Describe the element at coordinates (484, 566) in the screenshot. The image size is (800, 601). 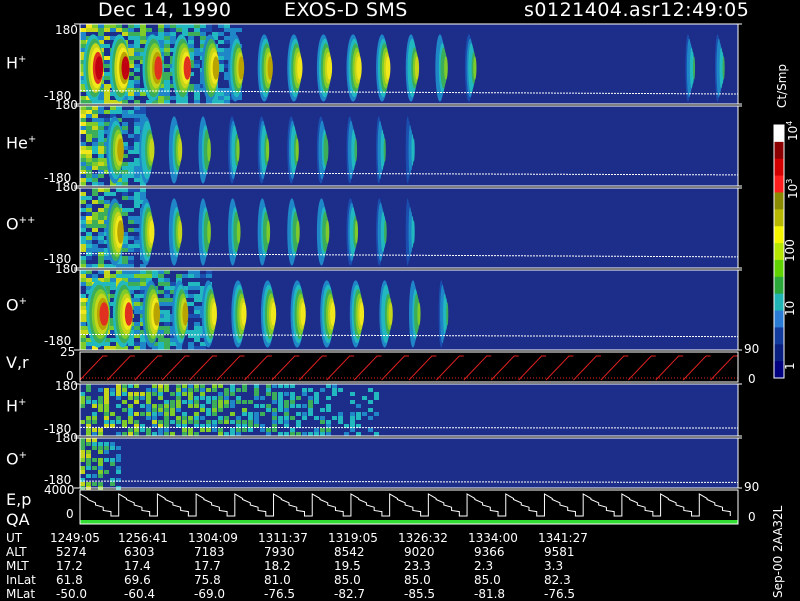
I see `table-cell: 2.3` at that location.